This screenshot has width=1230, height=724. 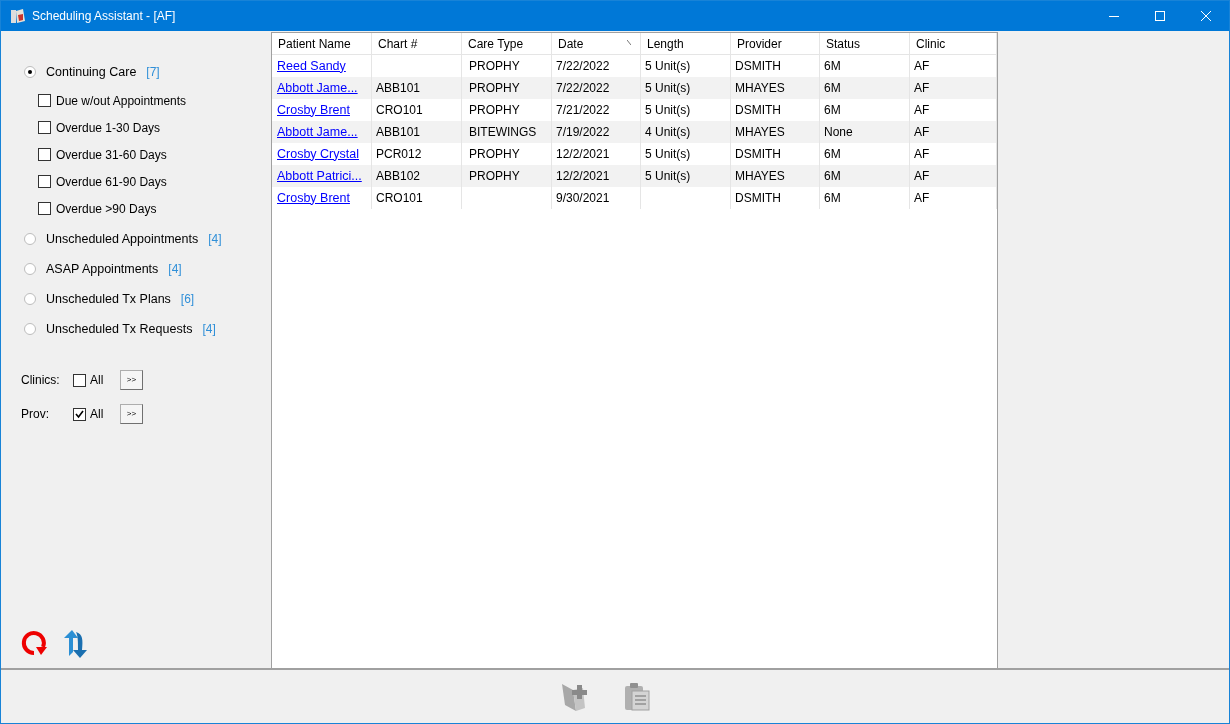 I want to click on window-title: Scheduling Assistant - [AF], so click(x=104, y=16).